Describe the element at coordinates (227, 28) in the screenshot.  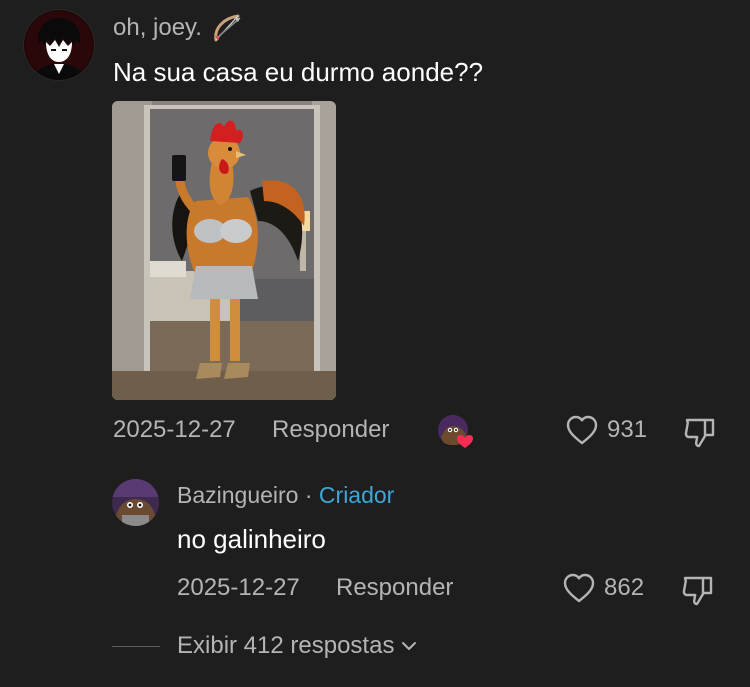
I see `bow-and-arrow-icon` at that location.